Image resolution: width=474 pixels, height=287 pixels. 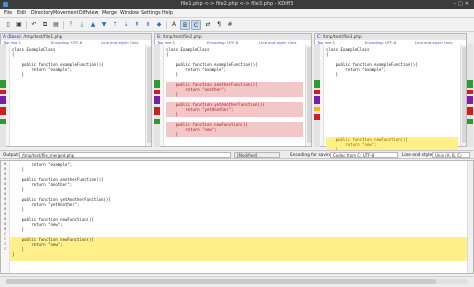 I want to click on encoding-saving-select: Codec from C: UTF-8, so click(x=364, y=155).